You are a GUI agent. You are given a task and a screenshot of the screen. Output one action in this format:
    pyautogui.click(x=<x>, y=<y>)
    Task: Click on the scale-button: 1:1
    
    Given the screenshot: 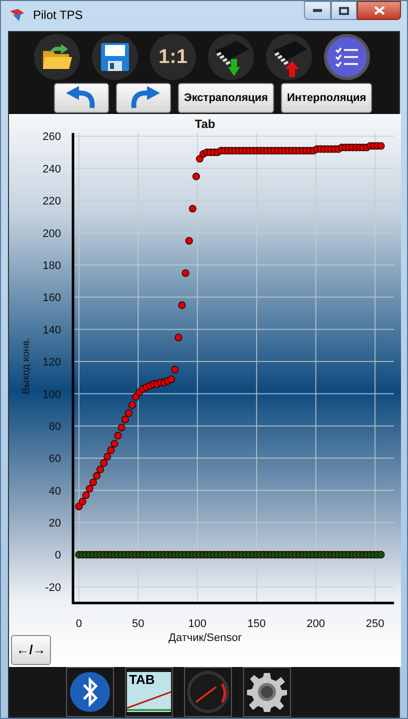 What is the action you would take?
    pyautogui.click(x=173, y=57)
    